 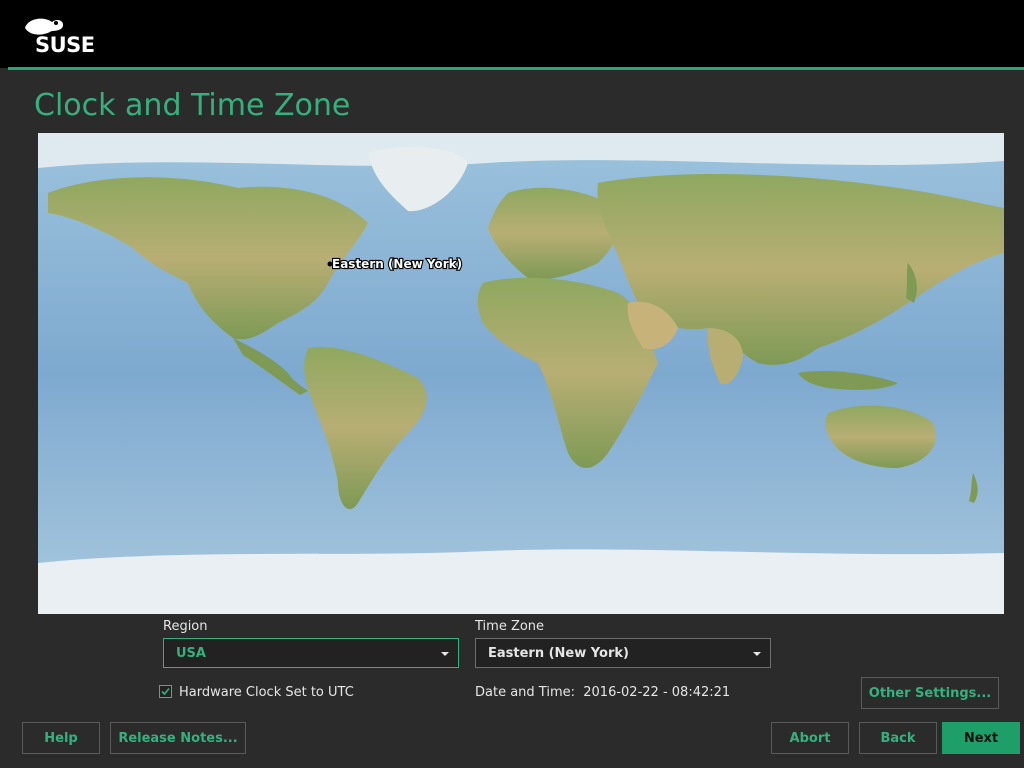 What do you see at coordinates (525, 692) in the screenshot?
I see `datetime-label: Date and Time:` at bounding box center [525, 692].